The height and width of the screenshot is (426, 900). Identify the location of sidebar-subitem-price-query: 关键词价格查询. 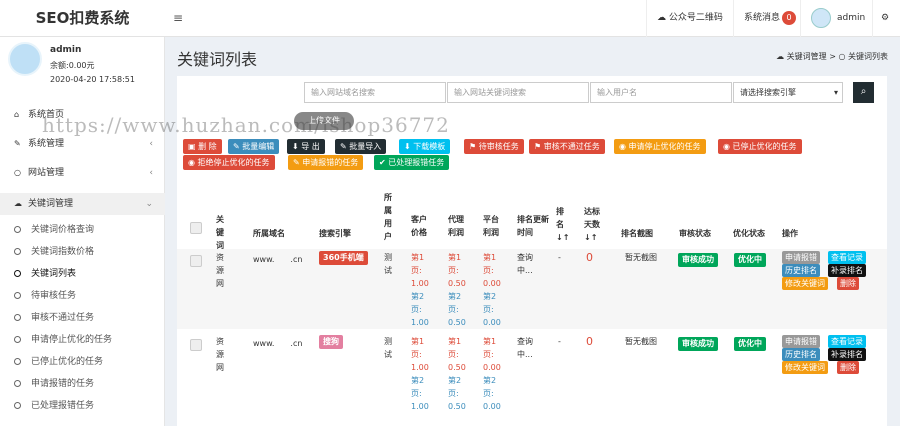
(82, 230).